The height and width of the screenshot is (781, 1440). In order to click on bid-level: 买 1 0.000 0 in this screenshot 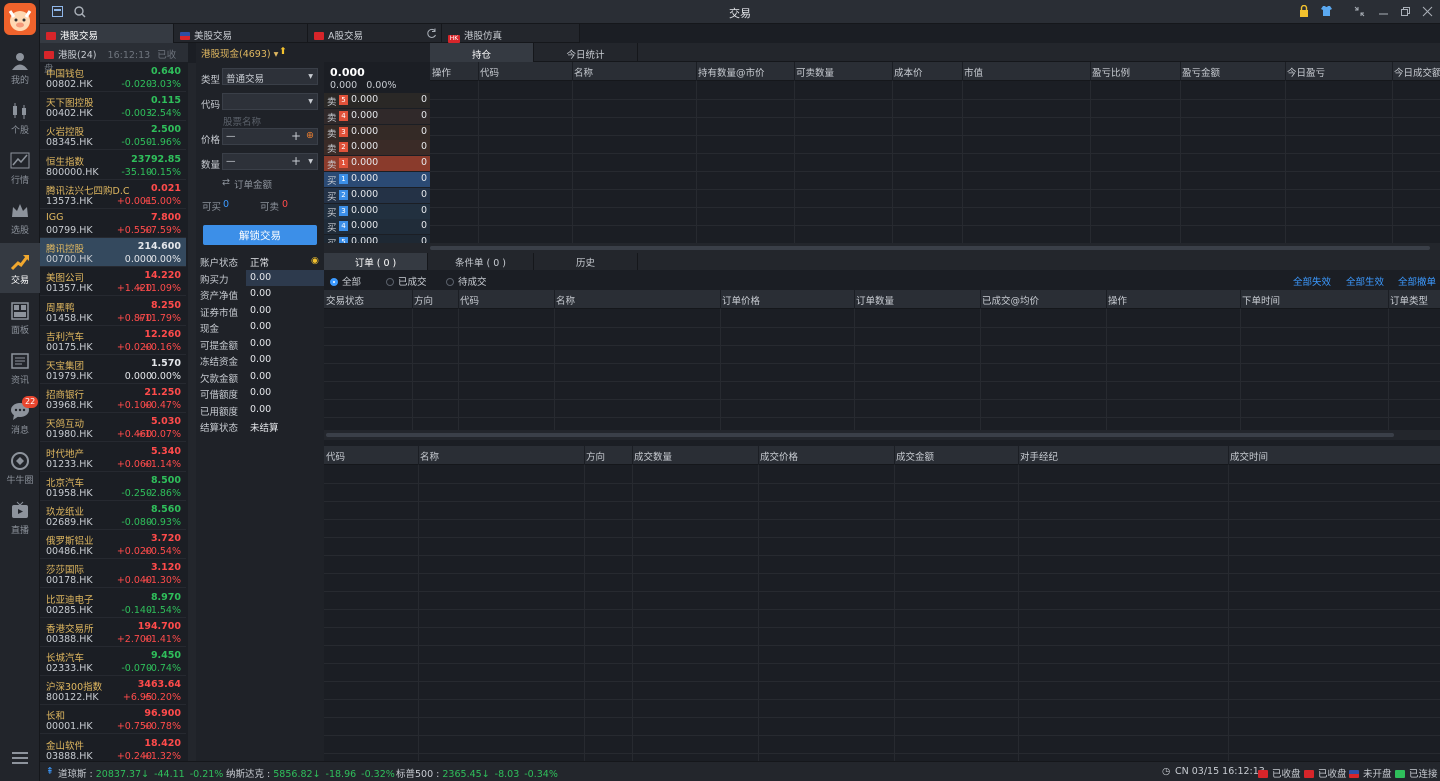, I will do `click(377, 179)`.